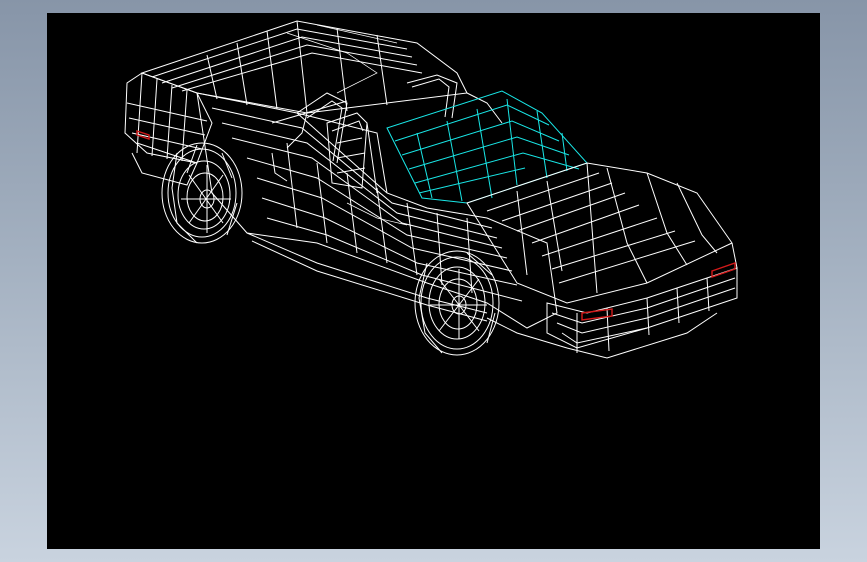 The width and height of the screenshot is (867, 562). Describe the element at coordinates (487, 147) in the screenshot. I see `windshield` at that location.